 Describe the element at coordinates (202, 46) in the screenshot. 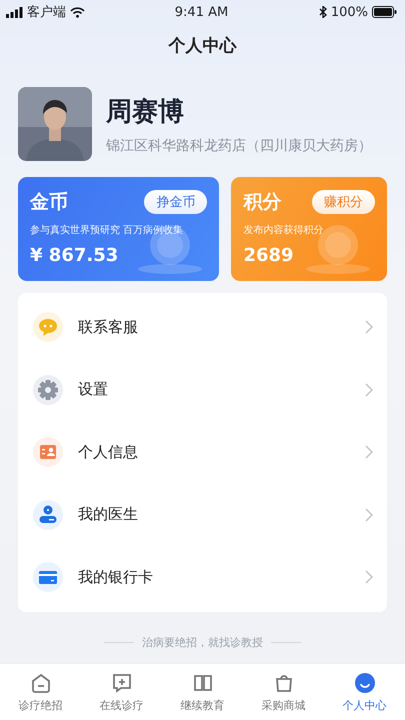

I see `page-title: 个人中心` at that location.